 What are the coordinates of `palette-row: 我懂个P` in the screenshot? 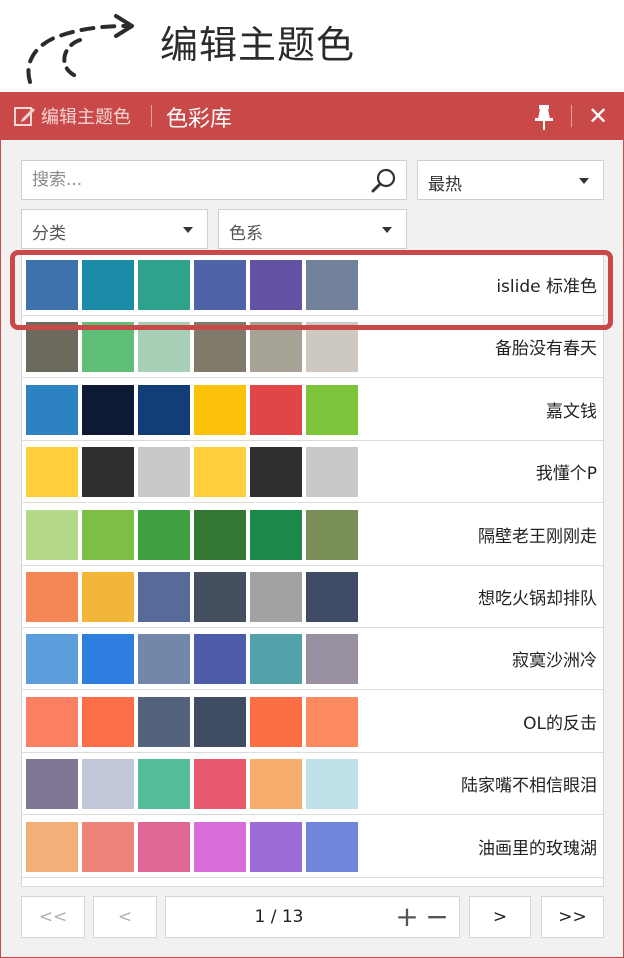 It's located at (312, 472).